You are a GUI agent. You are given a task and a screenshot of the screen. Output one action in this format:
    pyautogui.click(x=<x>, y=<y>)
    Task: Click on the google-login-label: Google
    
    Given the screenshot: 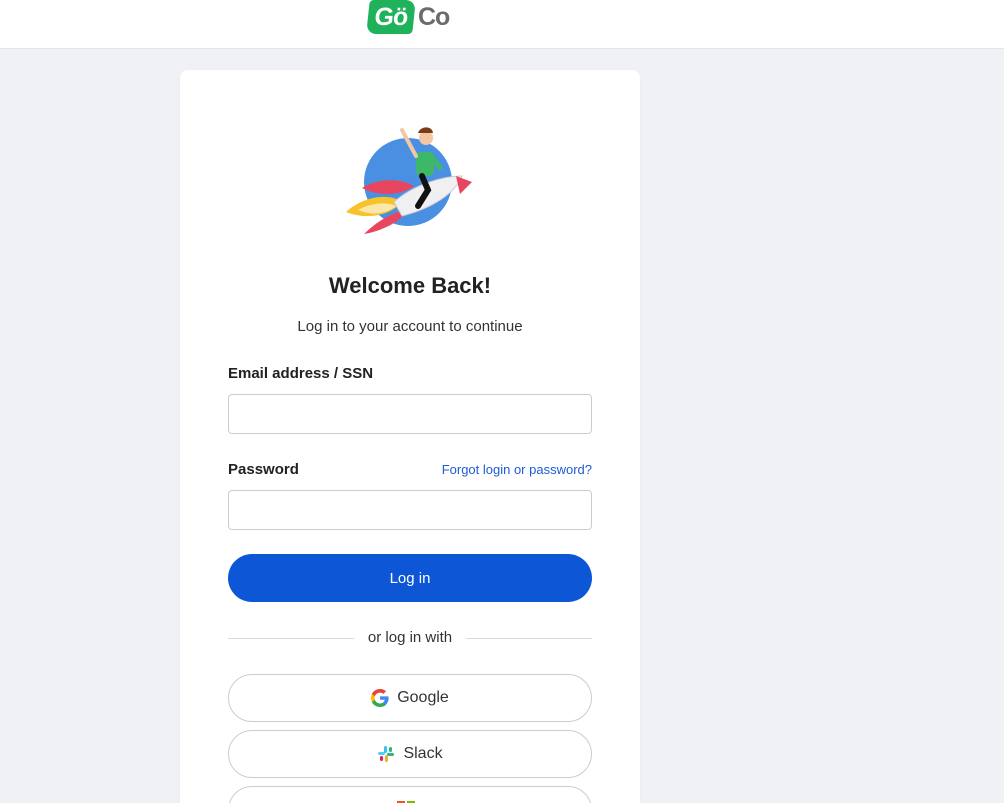 What is the action you would take?
    pyautogui.click(x=423, y=697)
    